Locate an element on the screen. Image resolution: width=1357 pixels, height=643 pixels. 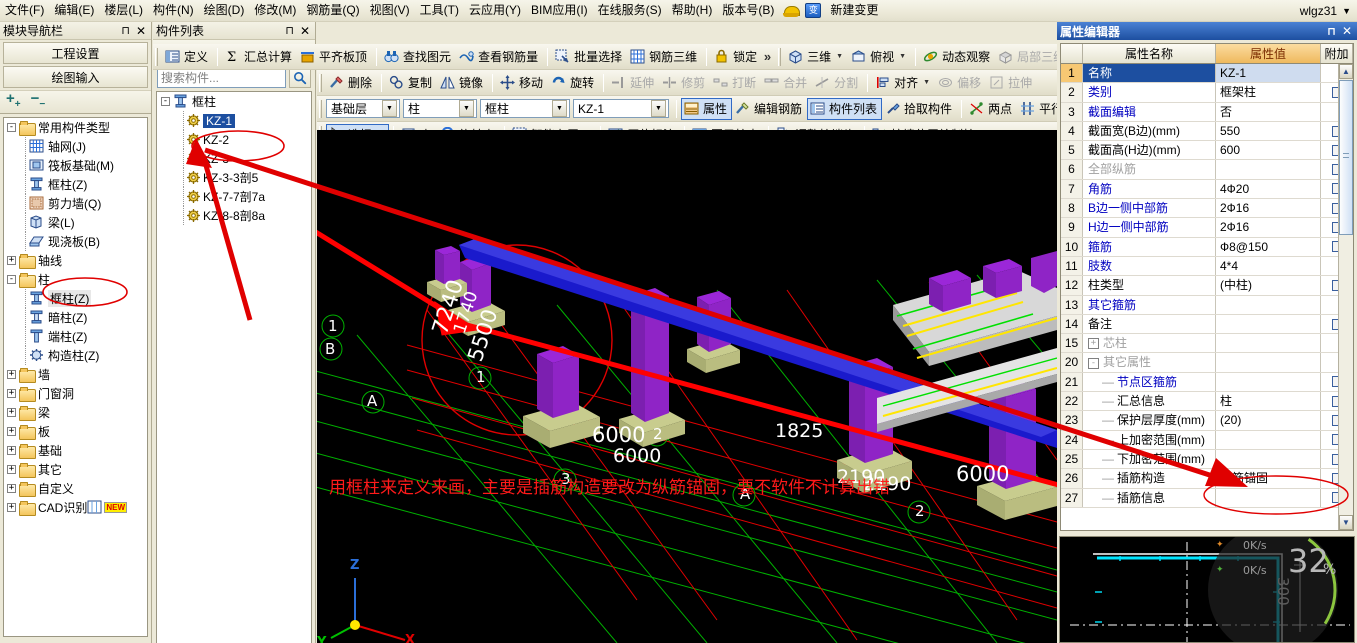
toolbar-item-orbit: 动态观察 is located at coordinates (957, 57).